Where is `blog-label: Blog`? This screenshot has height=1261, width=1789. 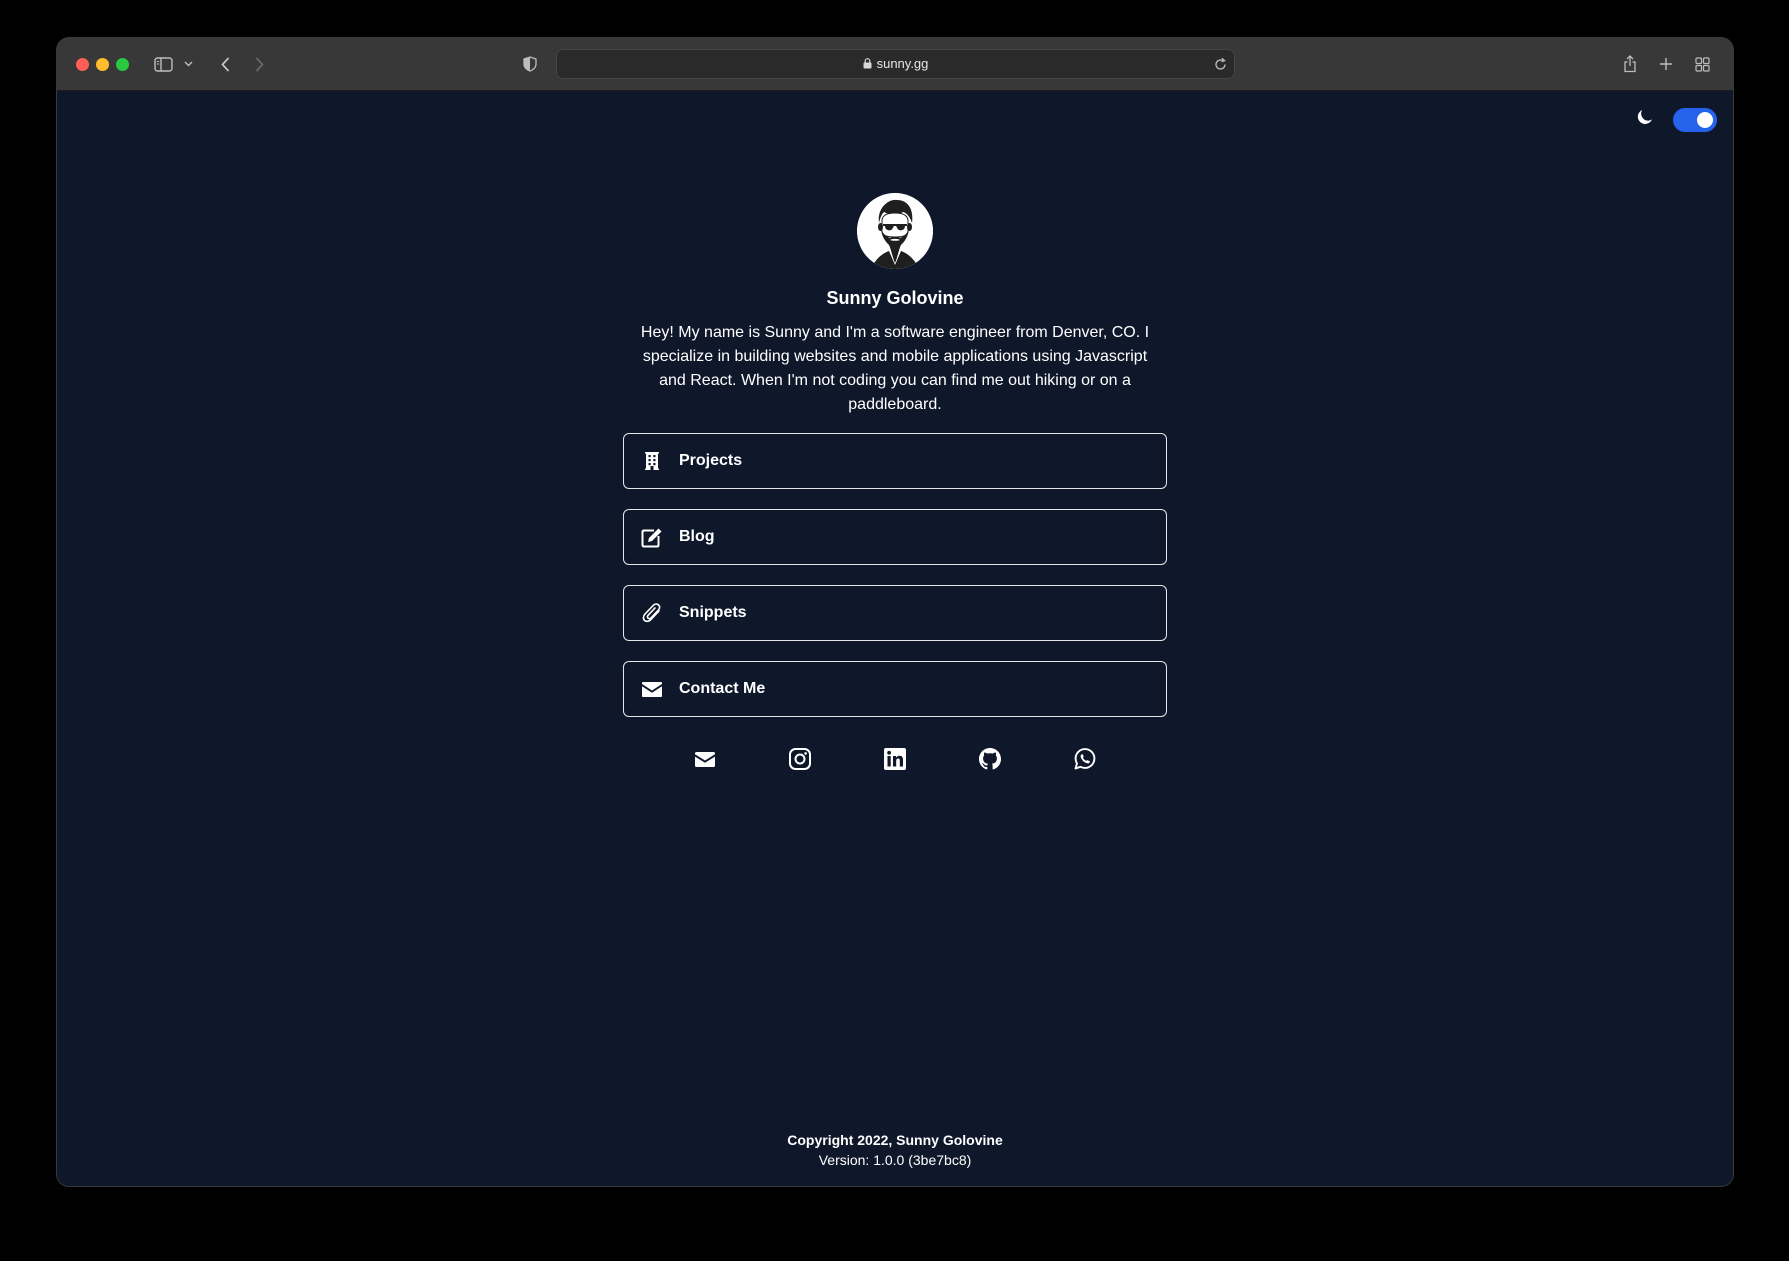 blog-label: Blog is located at coordinates (697, 536).